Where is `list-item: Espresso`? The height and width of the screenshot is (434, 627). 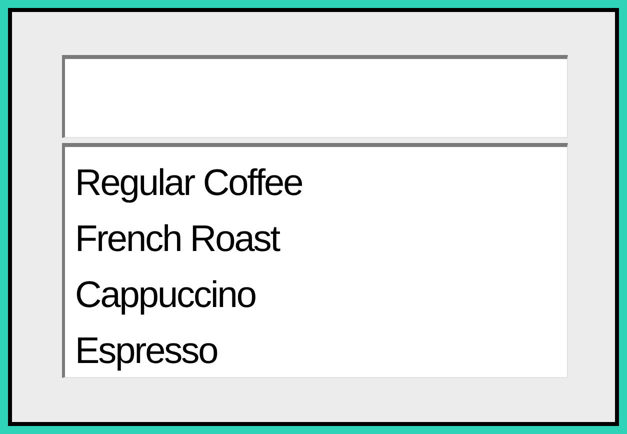 list-item: Espresso is located at coordinates (146, 351).